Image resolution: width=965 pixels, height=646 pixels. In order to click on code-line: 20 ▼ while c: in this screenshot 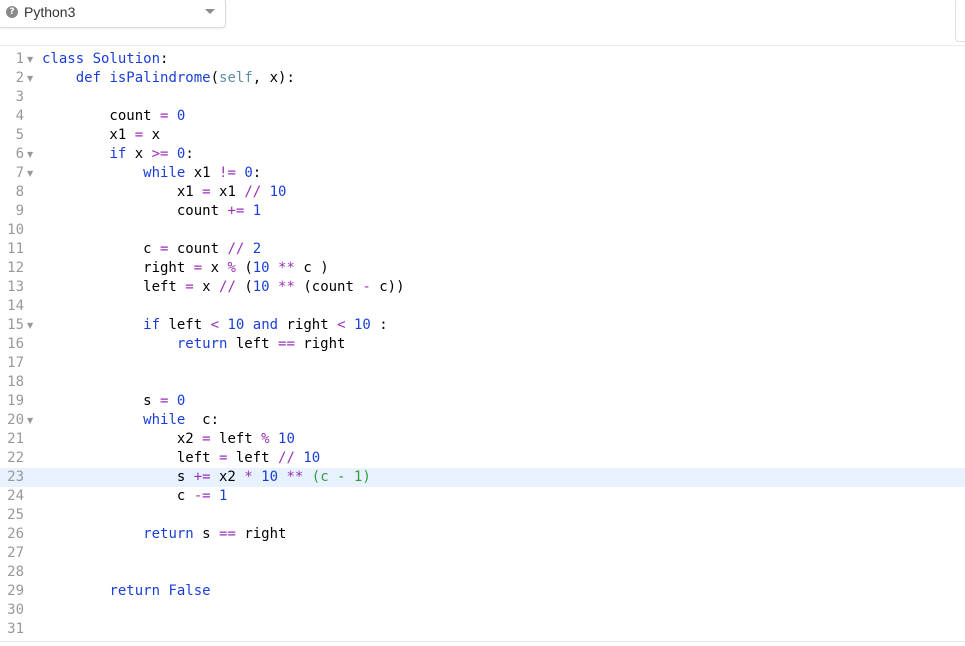, I will do `click(482, 420)`.